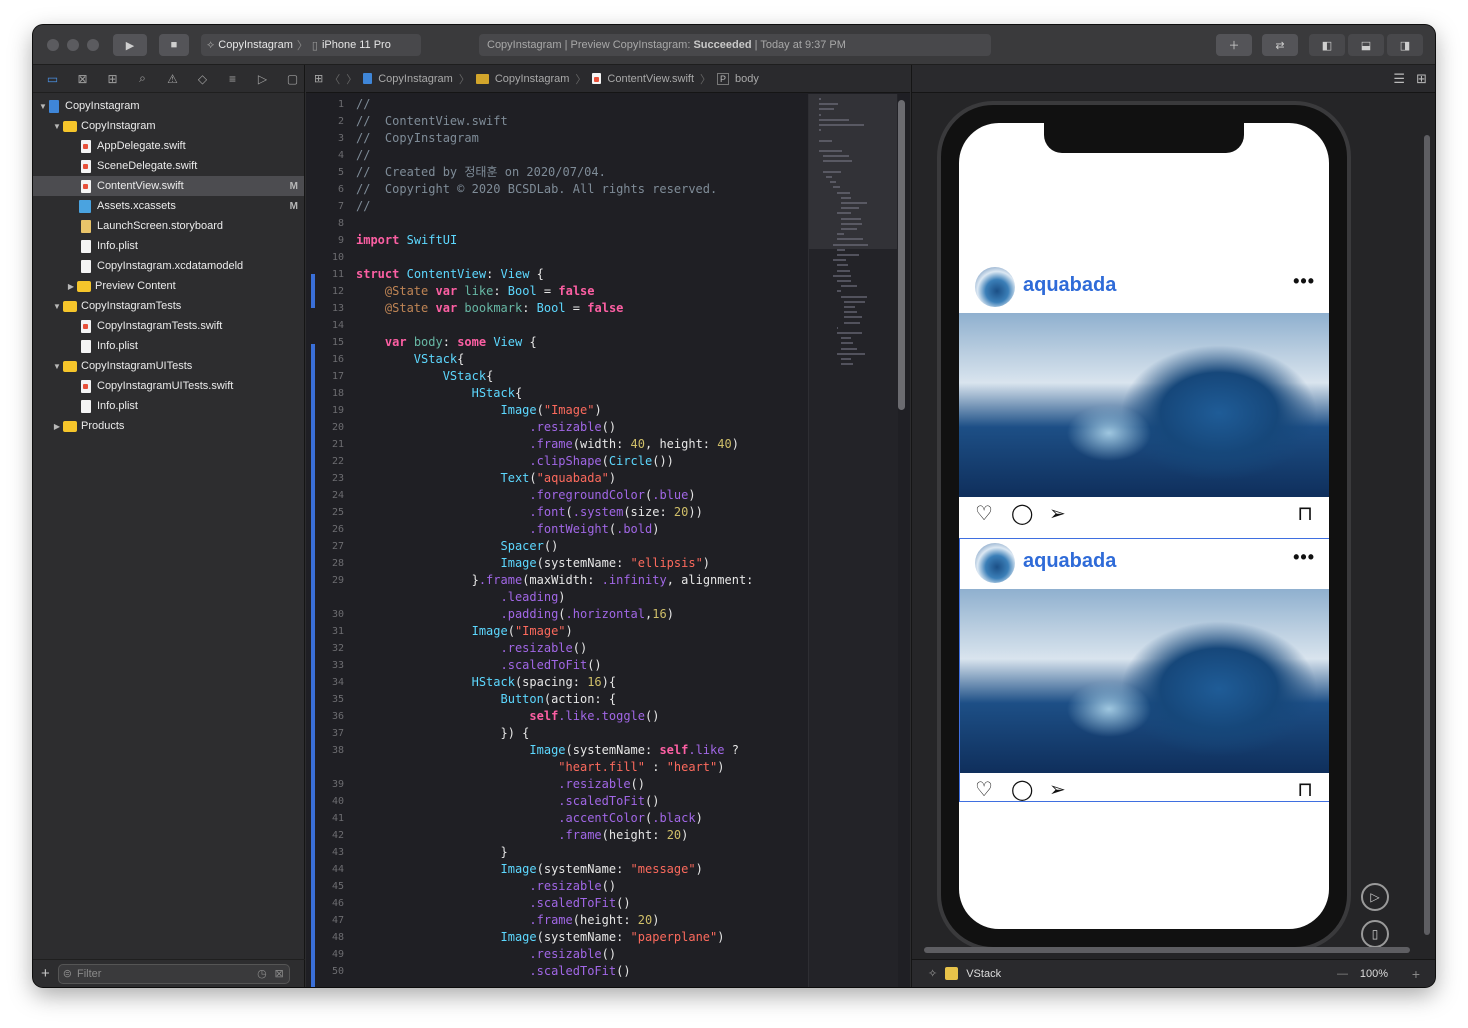 The height and width of the screenshot is (1028, 1468). What do you see at coordinates (557, 614) in the screenshot?
I see `code-line: 30 .padding(.horizontal,16)` at bounding box center [557, 614].